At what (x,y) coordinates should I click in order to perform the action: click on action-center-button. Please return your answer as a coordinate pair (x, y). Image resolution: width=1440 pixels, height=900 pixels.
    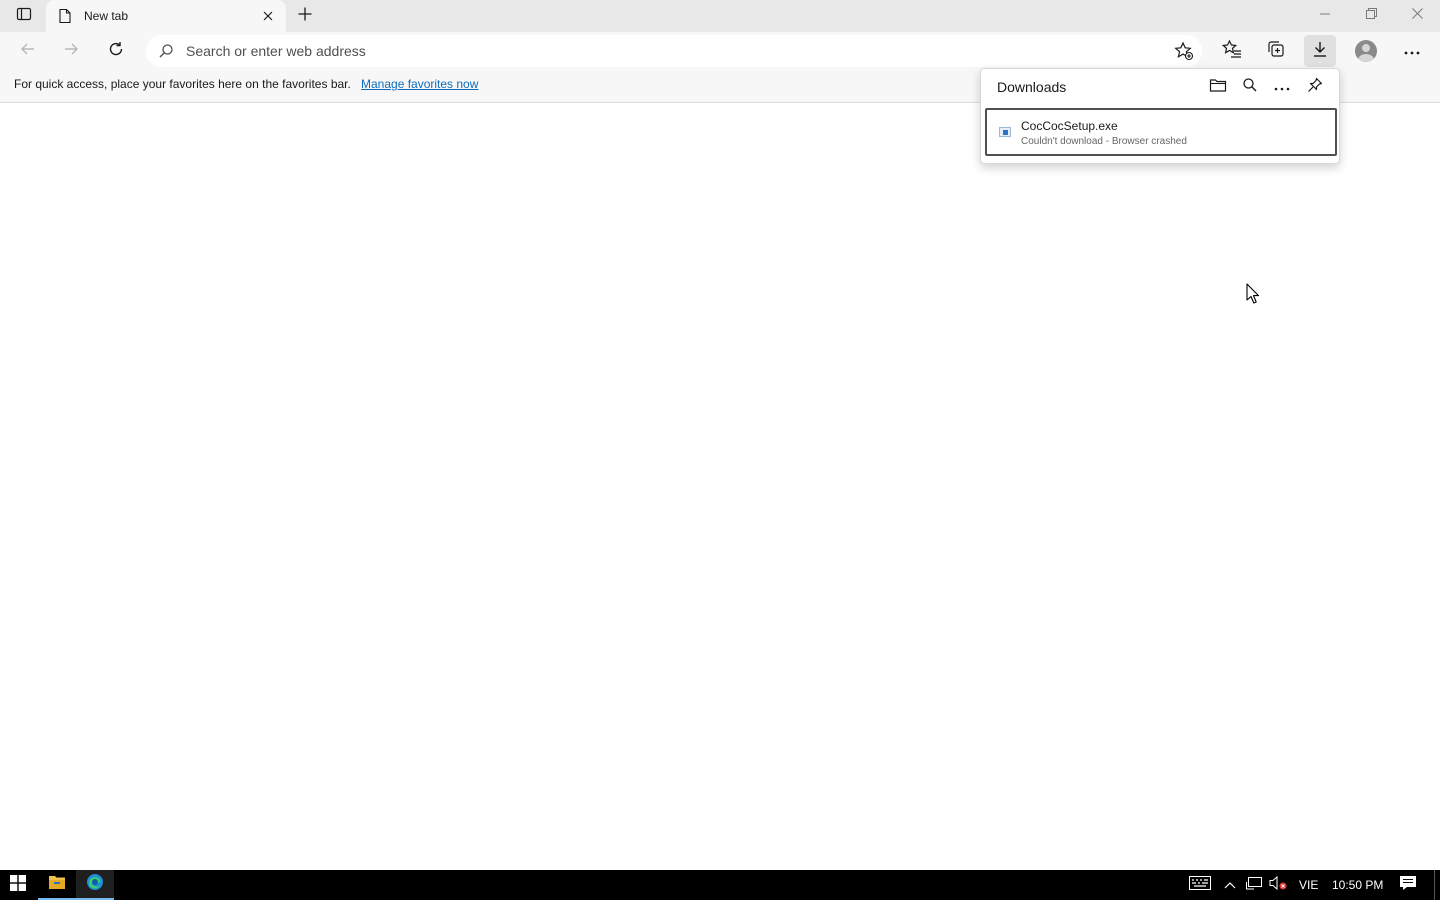
    Looking at the image, I should click on (1408, 885).